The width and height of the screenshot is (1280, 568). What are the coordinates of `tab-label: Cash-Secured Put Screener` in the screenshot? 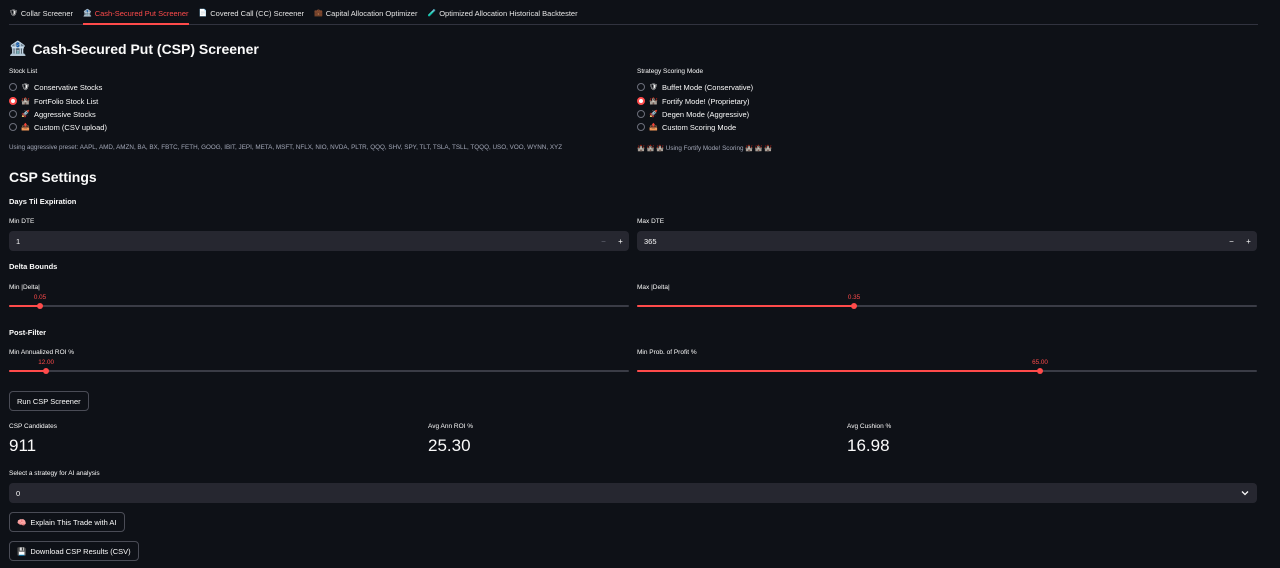 It's located at (141, 13).